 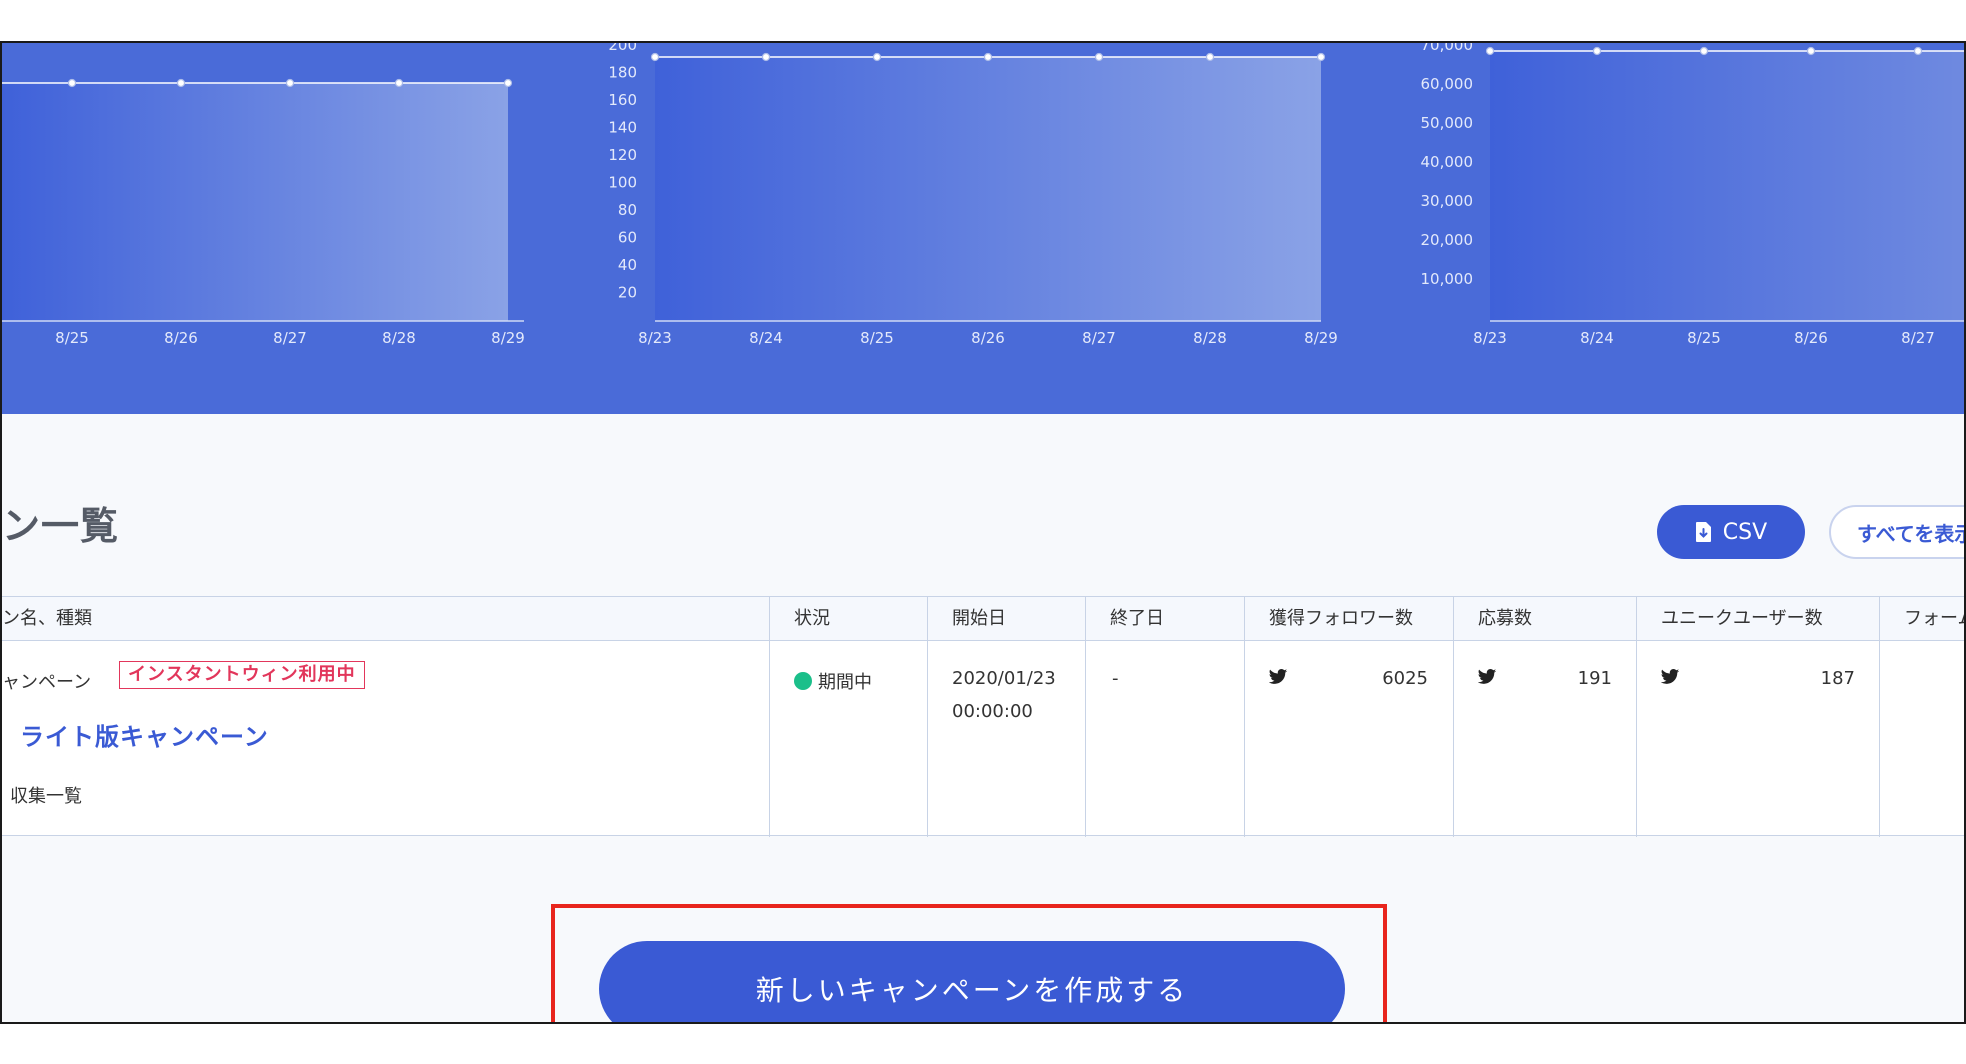 I want to click on section-title: ン一覧, so click(x=61, y=526).